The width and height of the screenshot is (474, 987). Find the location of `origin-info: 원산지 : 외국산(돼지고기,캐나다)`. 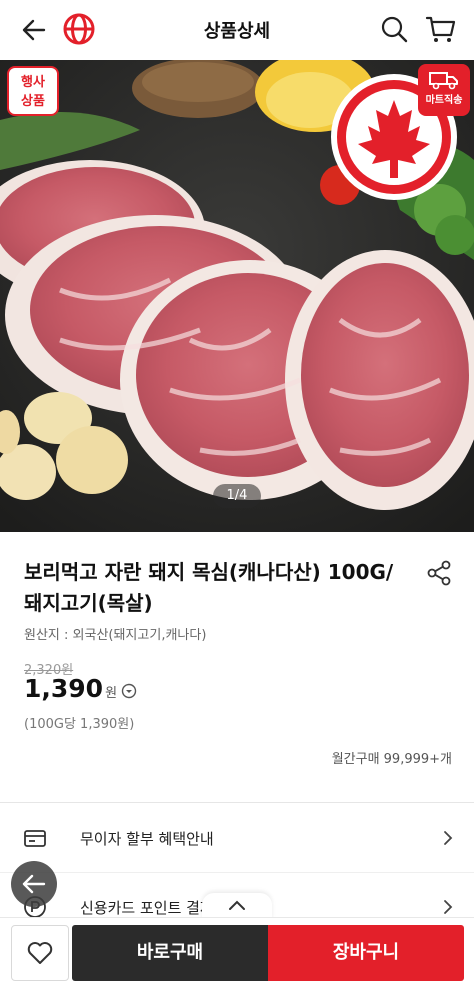

origin-info: 원산지 : 외국산(돼지고기,캐나다) is located at coordinates (115, 635).